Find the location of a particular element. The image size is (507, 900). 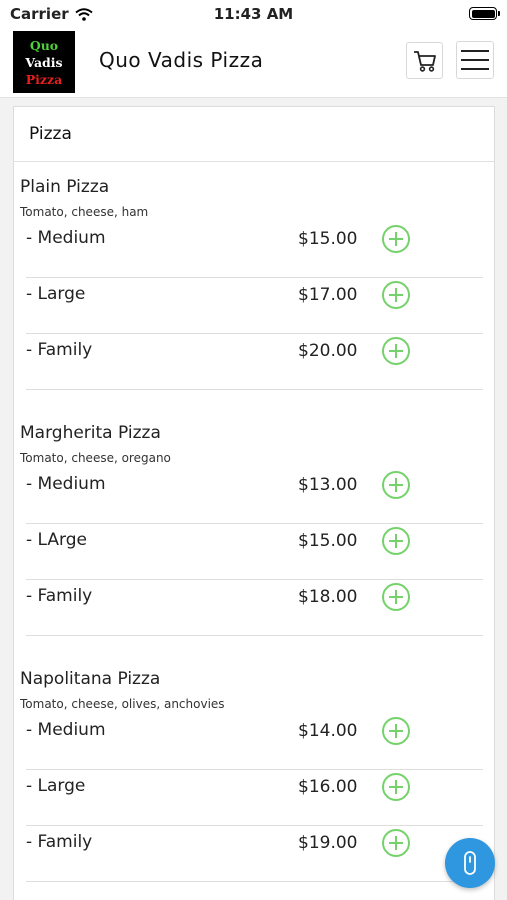

group-description: Tomato, cheese, olives, anchovies is located at coordinates (122, 704).